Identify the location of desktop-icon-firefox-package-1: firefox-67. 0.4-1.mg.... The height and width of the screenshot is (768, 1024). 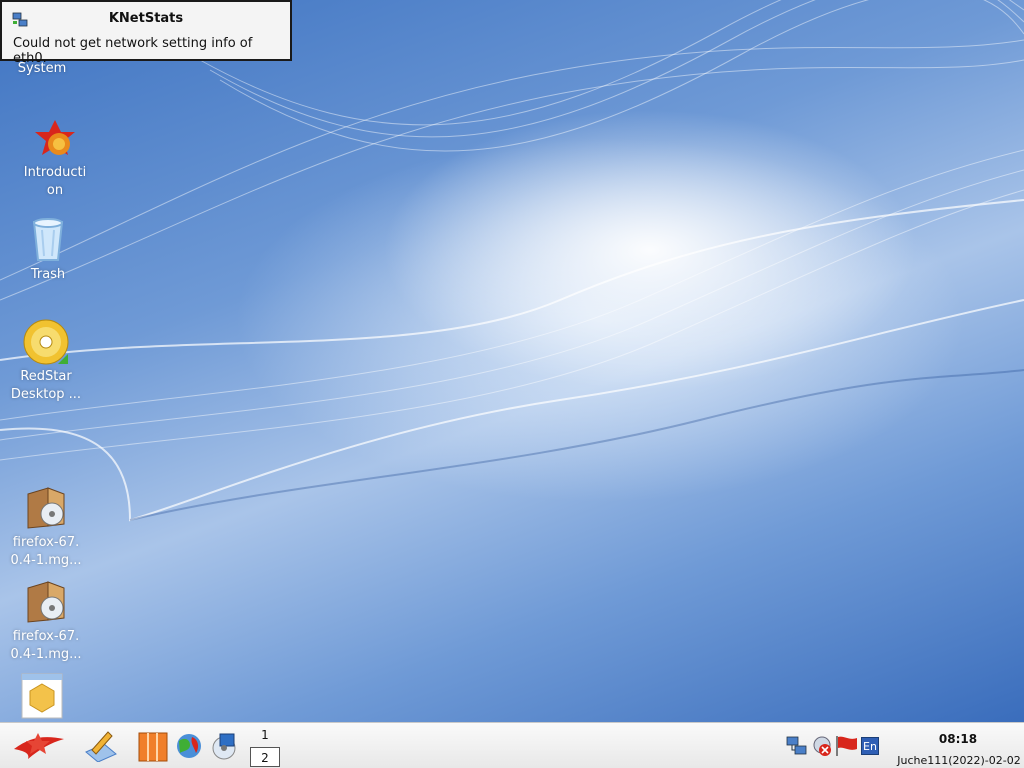
(46, 527).